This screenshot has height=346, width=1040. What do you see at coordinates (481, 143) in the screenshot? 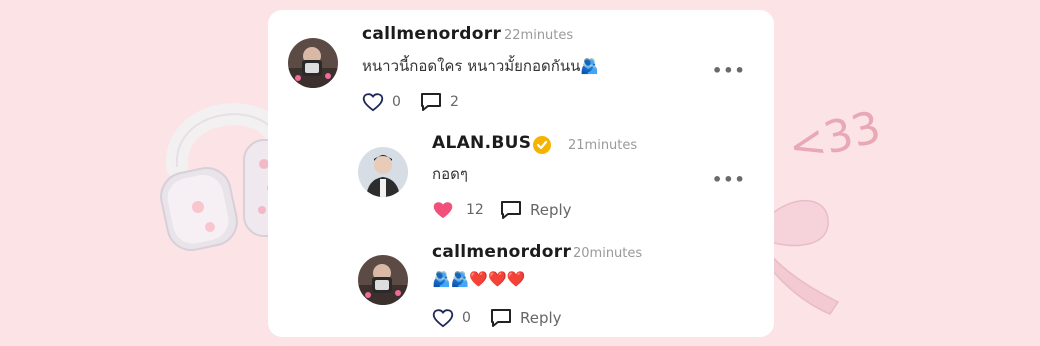
I see `comment-username: ALAN.BUS` at bounding box center [481, 143].